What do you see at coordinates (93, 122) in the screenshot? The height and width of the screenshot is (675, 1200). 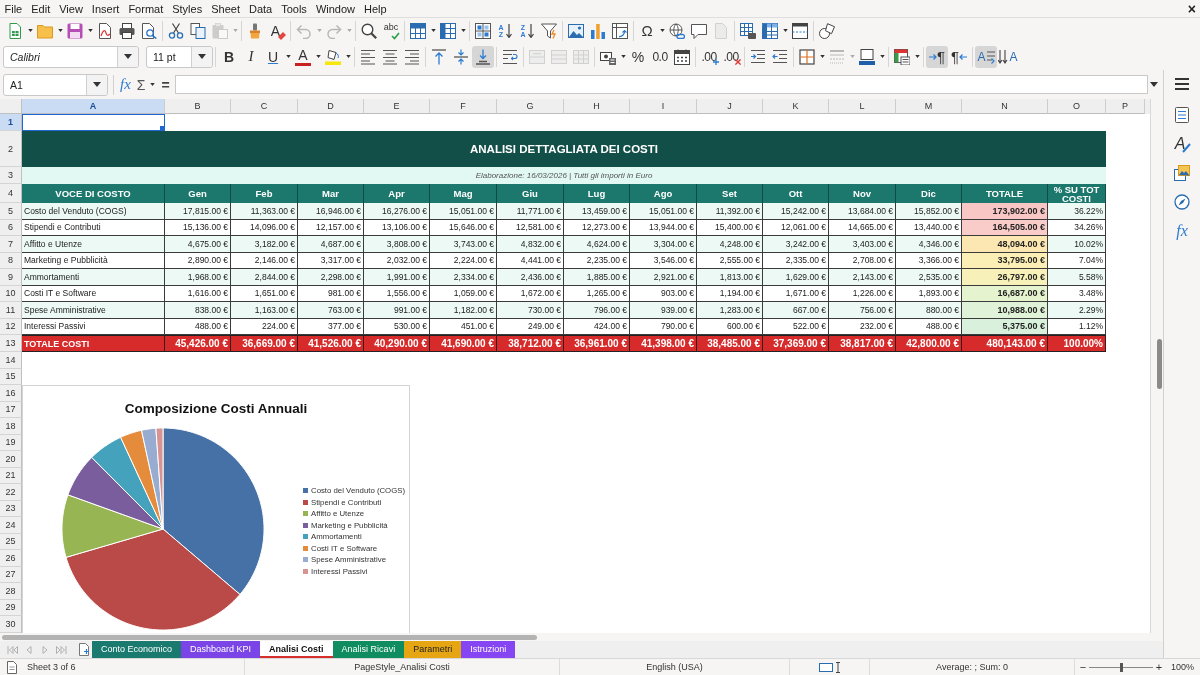 I see `selected-cell` at bounding box center [93, 122].